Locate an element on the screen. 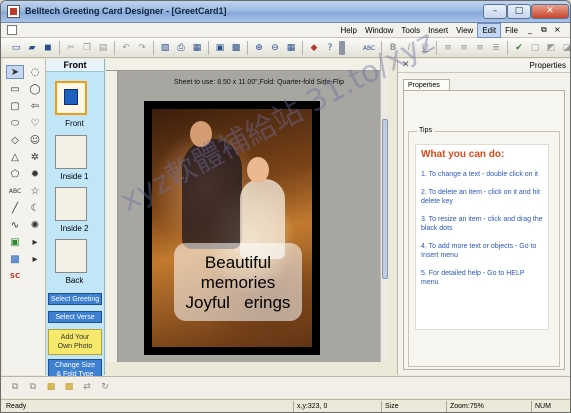 Image resolution: width=571 pixels, height=413 pixels. smiley-icon: ☺ is located at coordinates (35, 140).